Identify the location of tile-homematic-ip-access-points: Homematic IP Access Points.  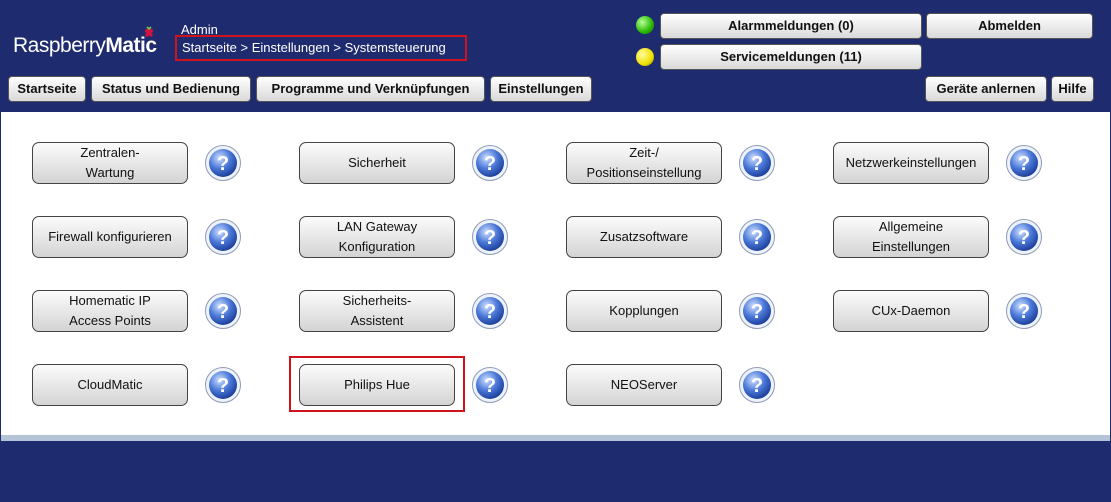
(110, 311).